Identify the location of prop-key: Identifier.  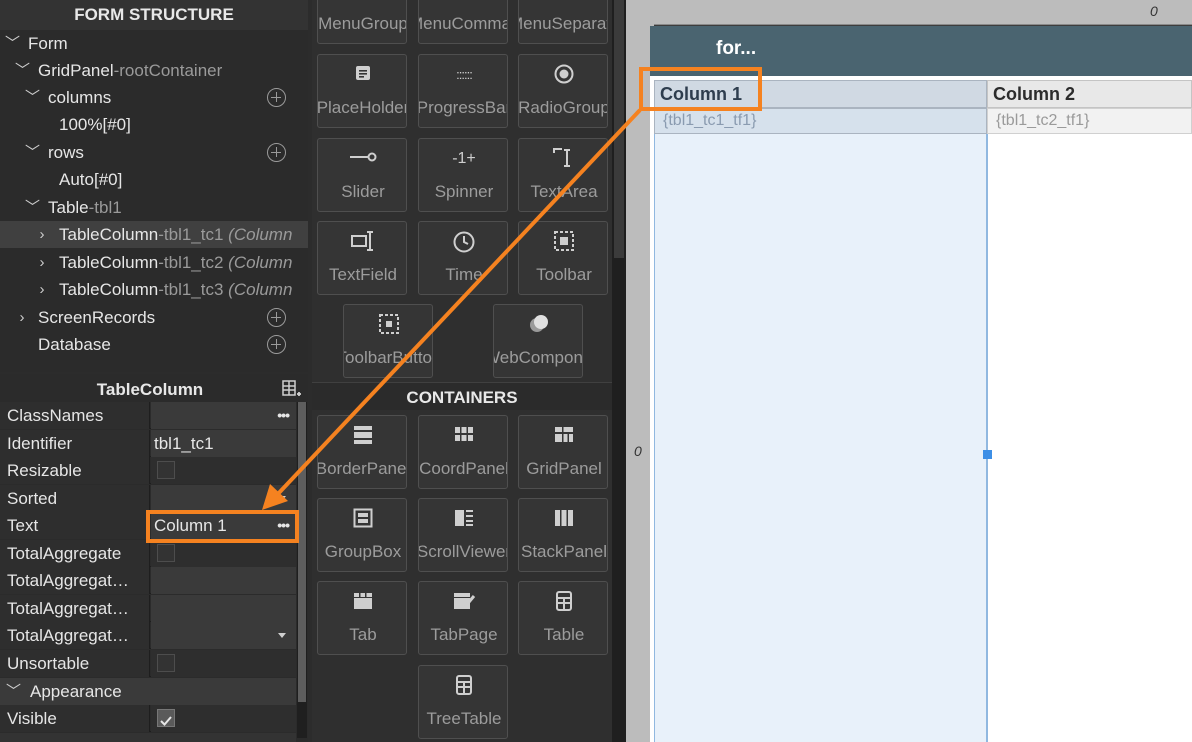
(75, 443).